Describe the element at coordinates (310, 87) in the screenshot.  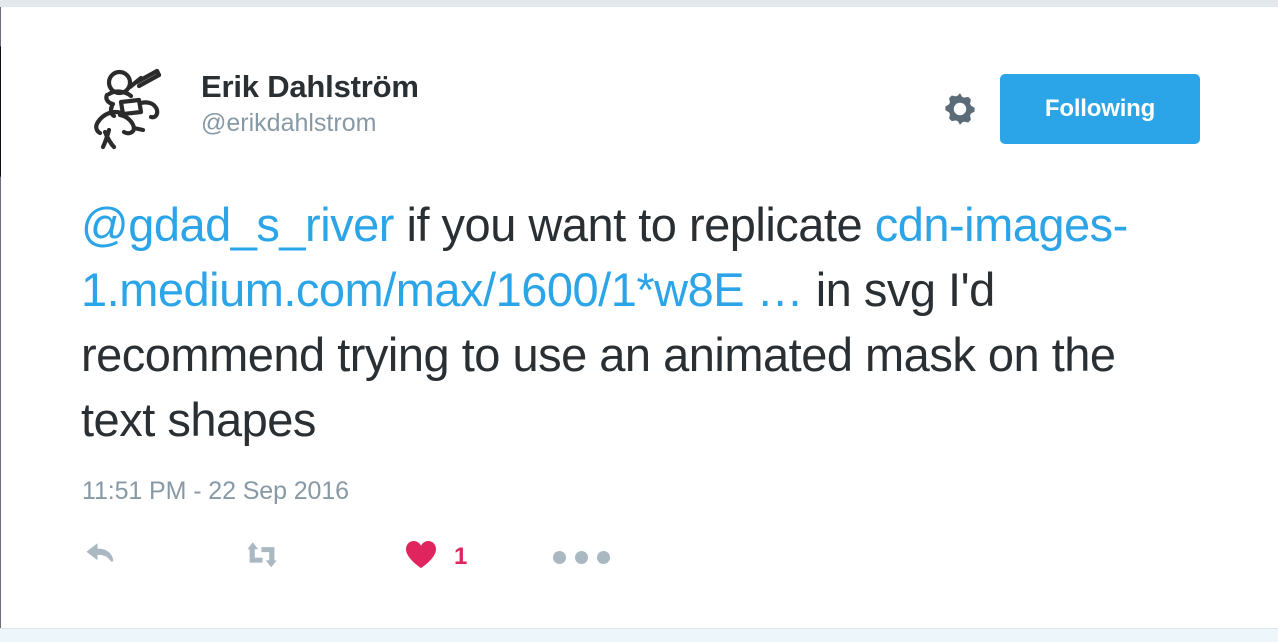
I see `author-display-name: Erik Dahlström` at that location.